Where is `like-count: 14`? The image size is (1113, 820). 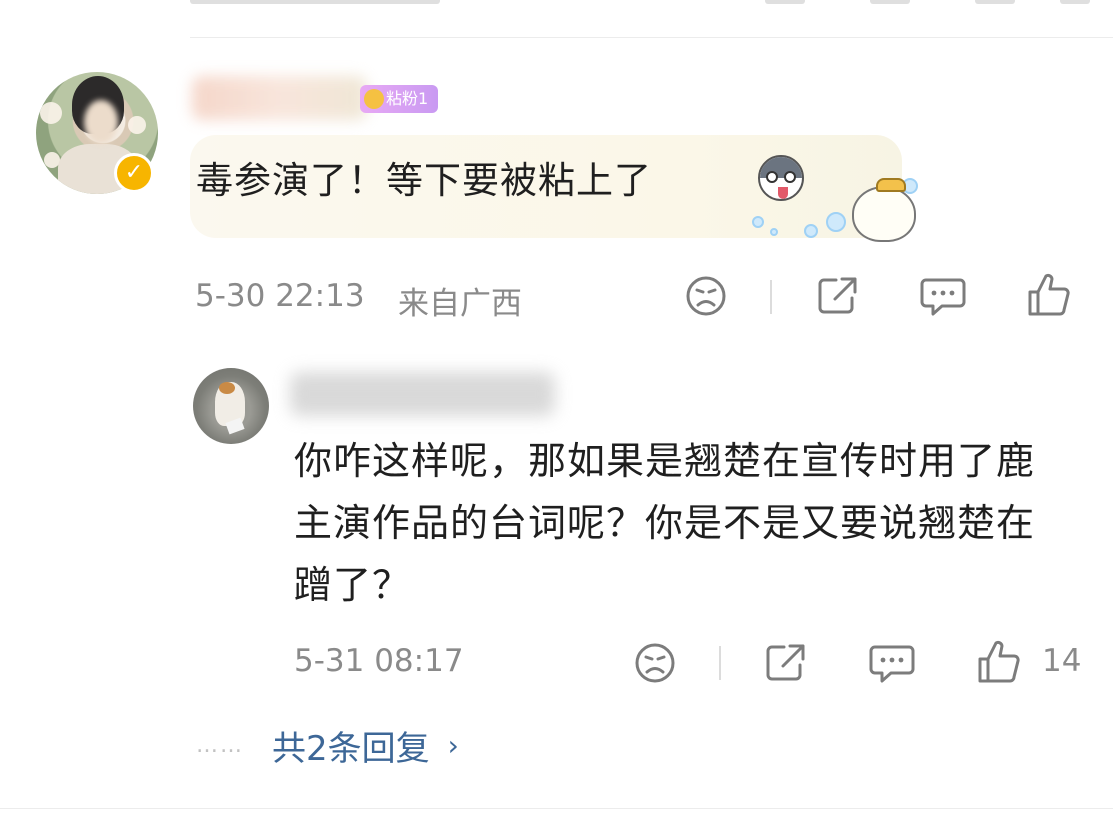 like-count: 14 is located at coordinates (1062, 661).